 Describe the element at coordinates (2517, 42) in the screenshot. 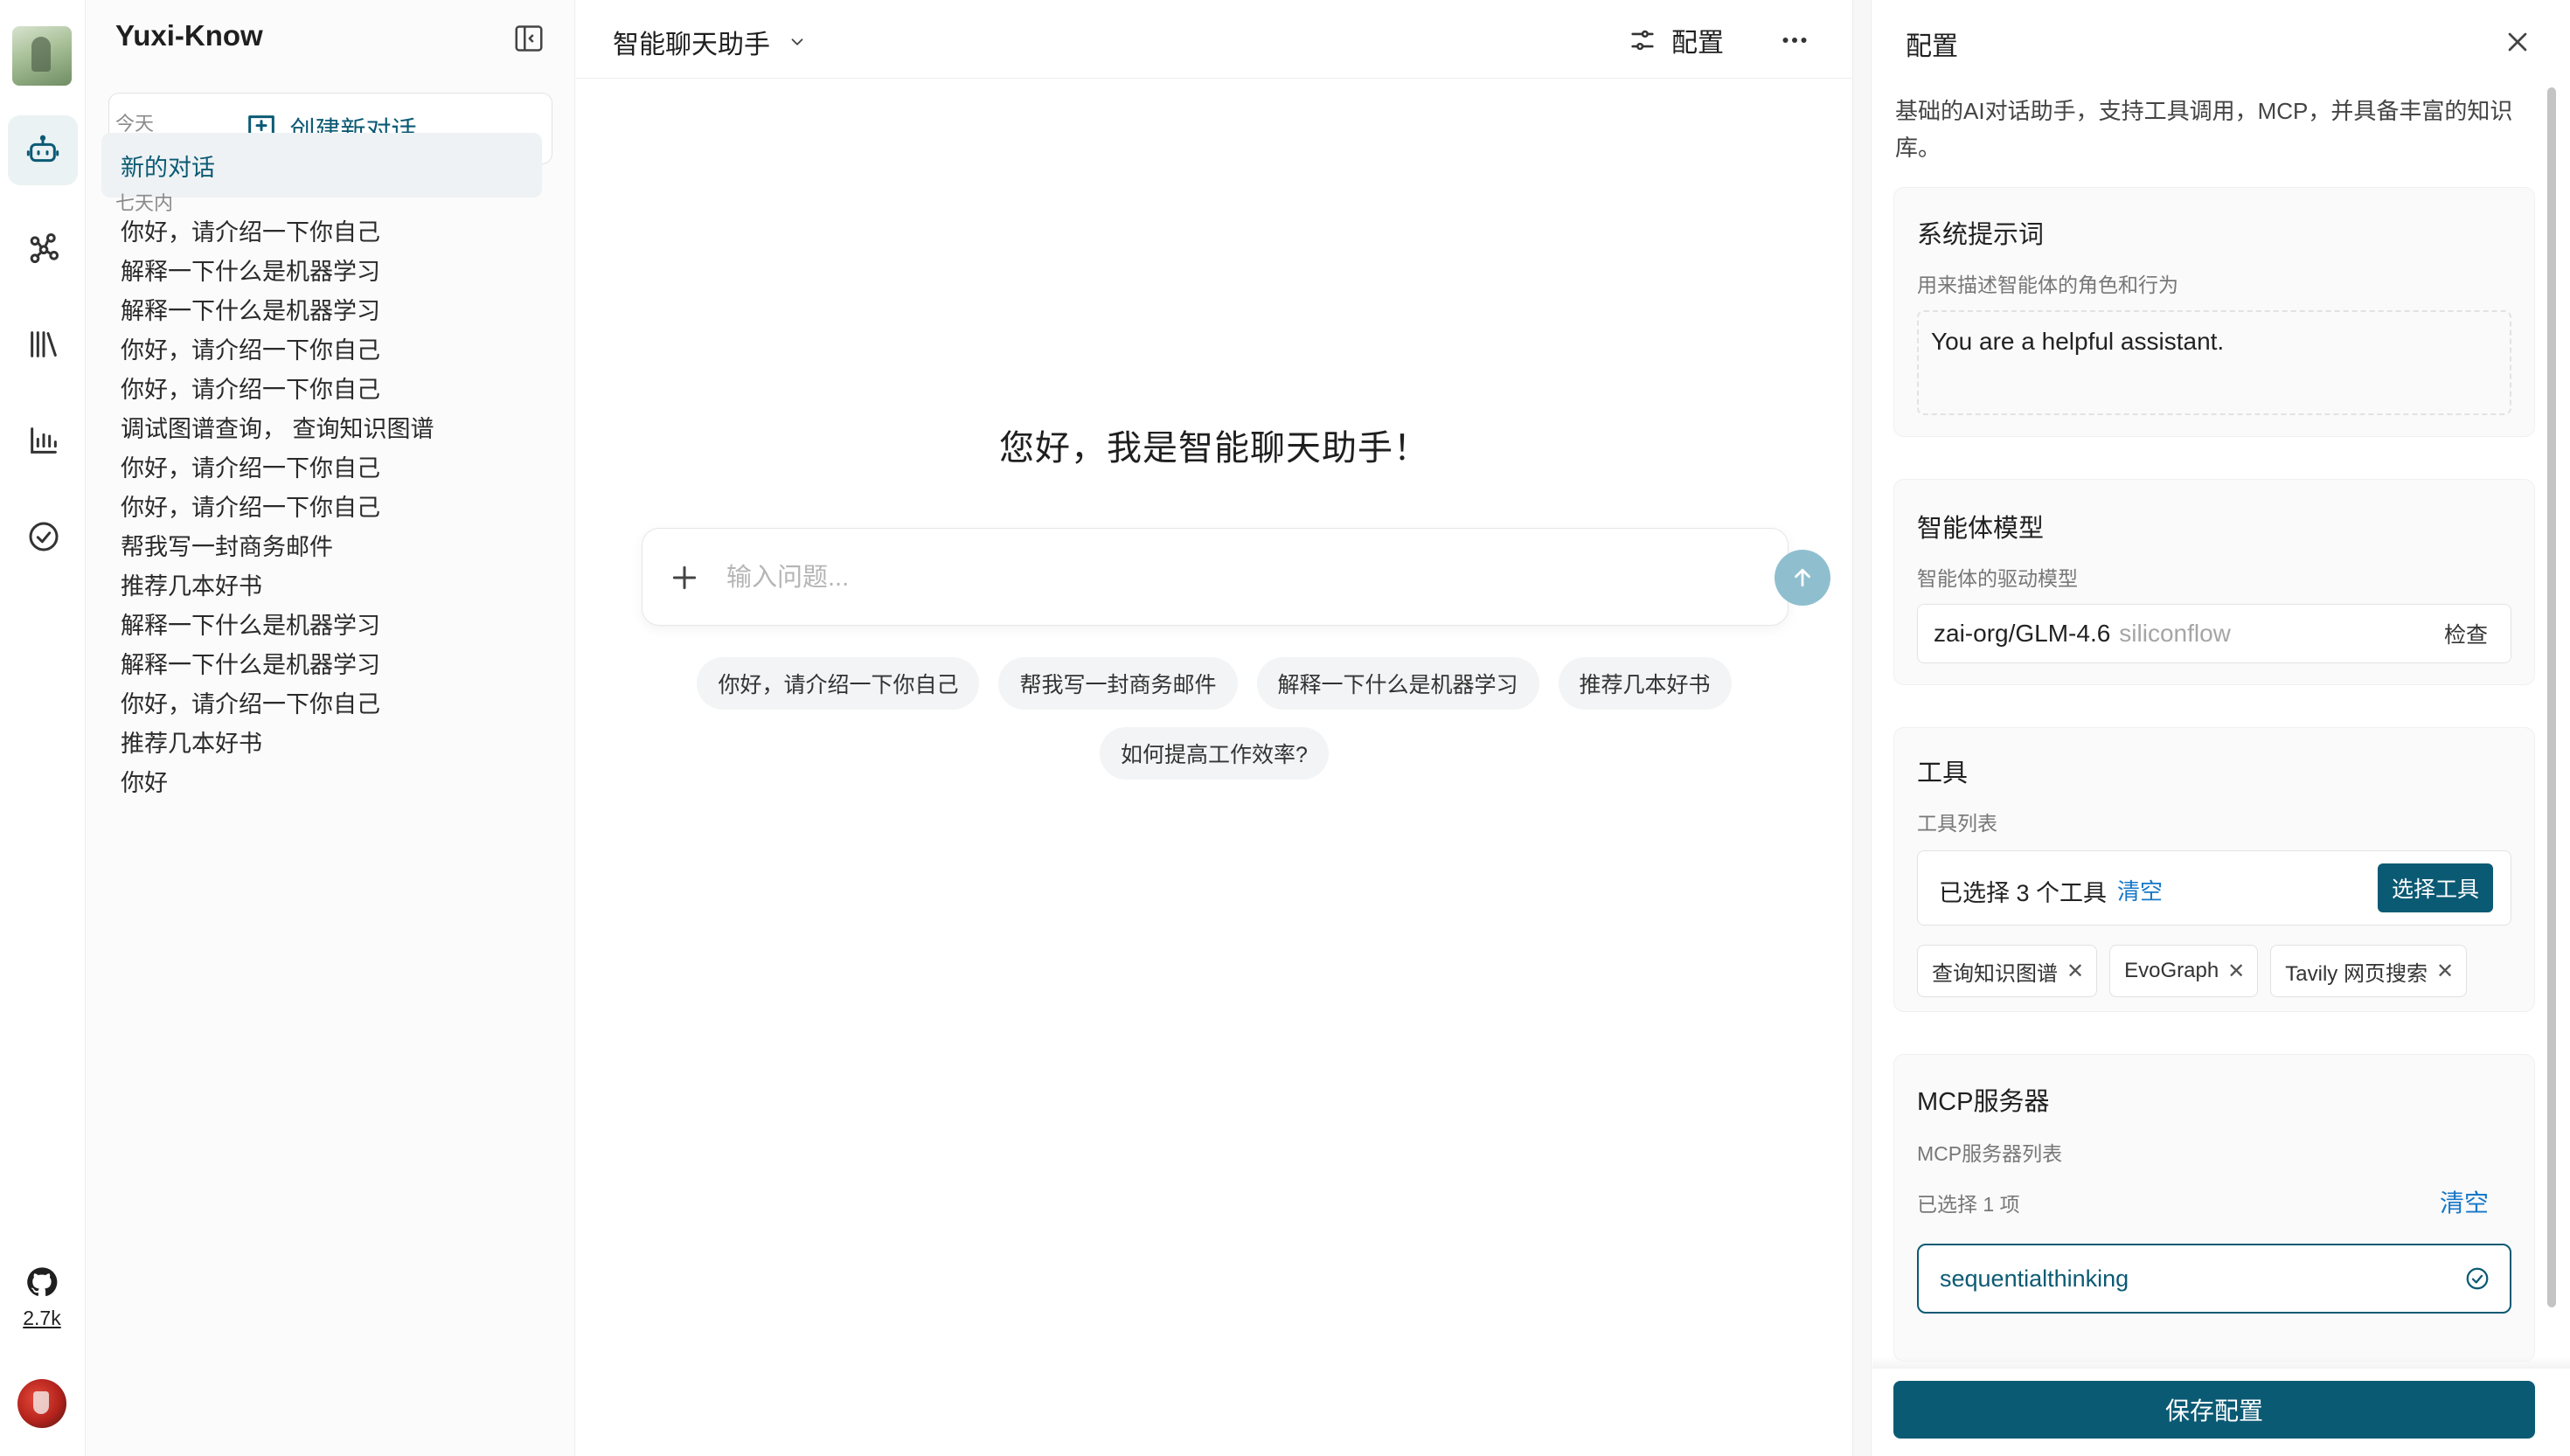

I see `close-icon` at that location.